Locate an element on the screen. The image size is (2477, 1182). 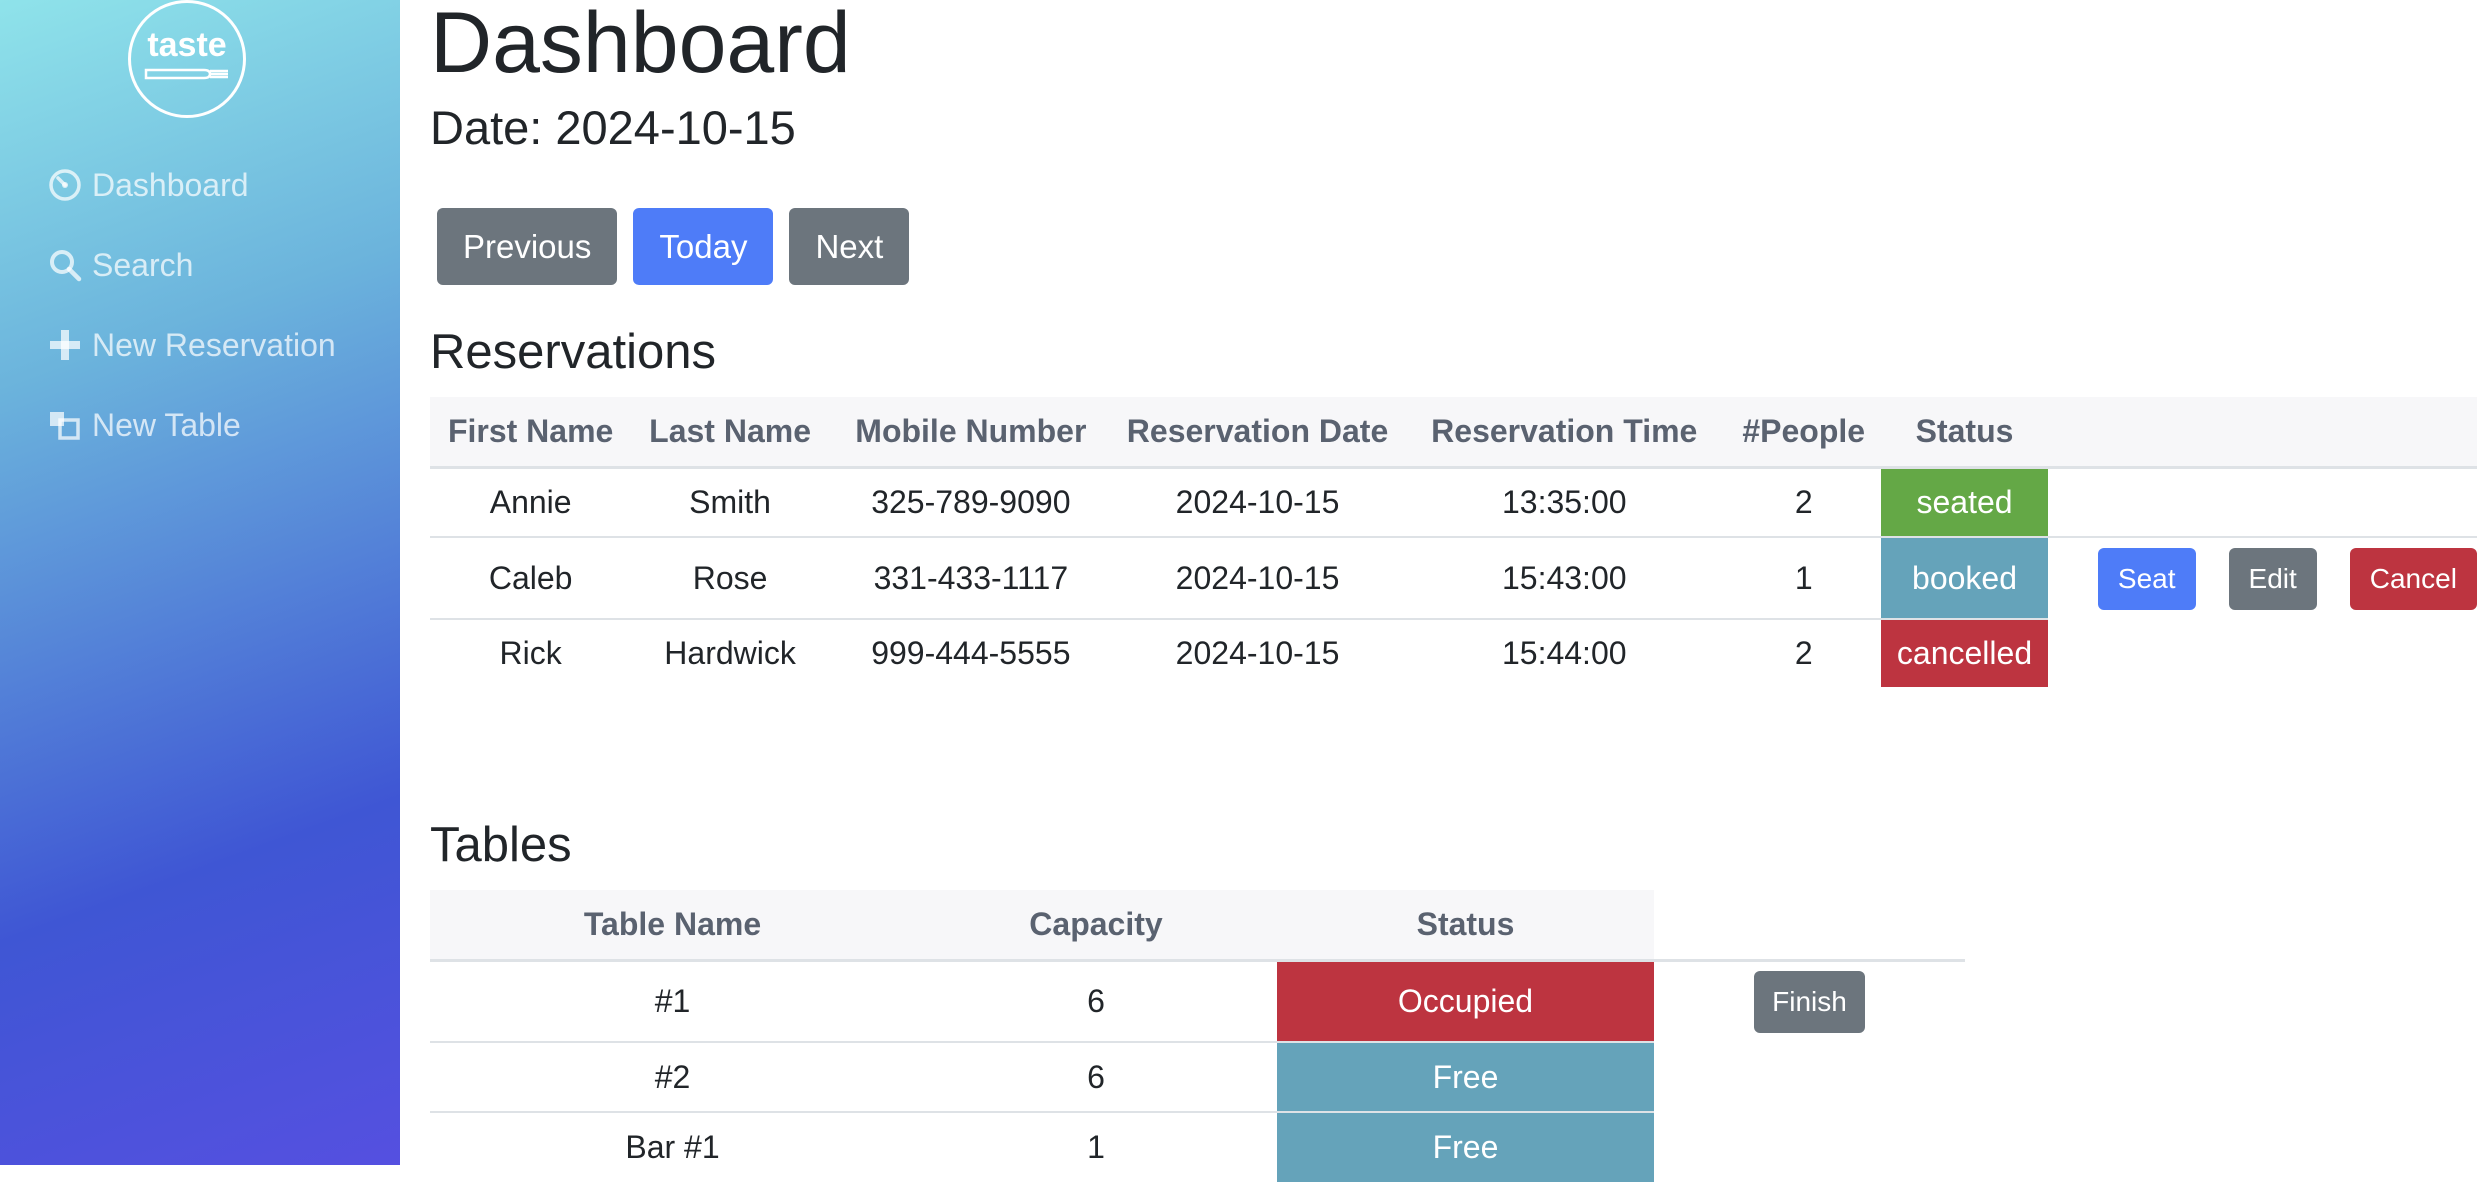
table-row: #1 6 Occupied Finish is located at coordinates (1197, 1000).